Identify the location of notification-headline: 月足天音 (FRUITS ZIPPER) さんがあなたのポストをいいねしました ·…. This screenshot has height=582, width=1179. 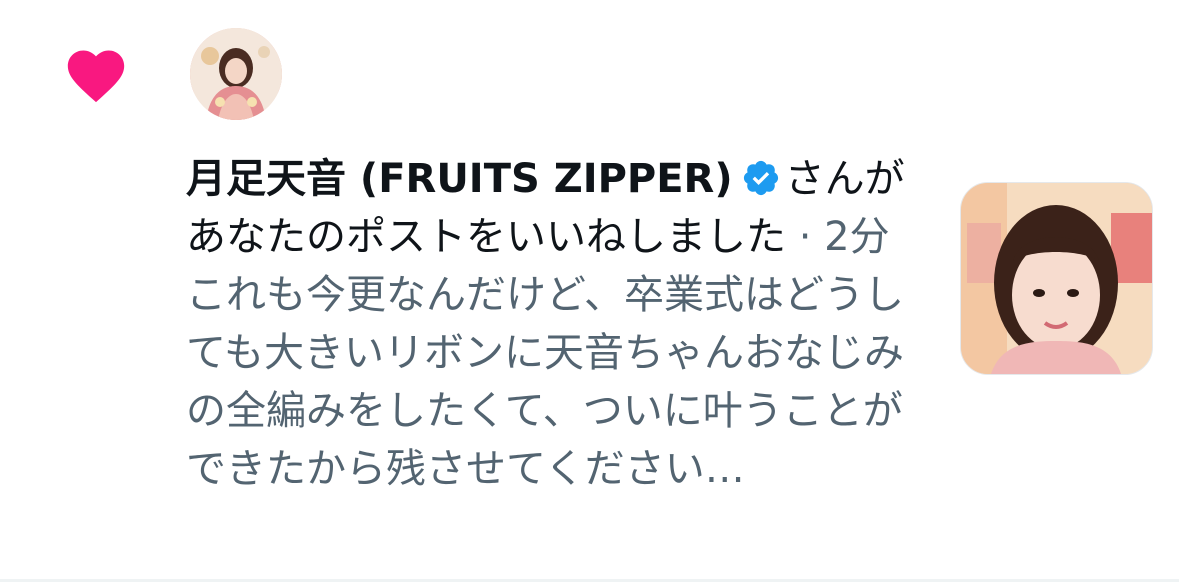
(546, 208).